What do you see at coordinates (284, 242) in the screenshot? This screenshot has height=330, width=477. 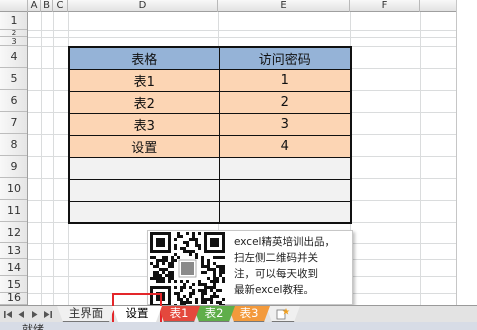 I see `caption-line: excel精英培训出品，` at bounding box center [284, 242].